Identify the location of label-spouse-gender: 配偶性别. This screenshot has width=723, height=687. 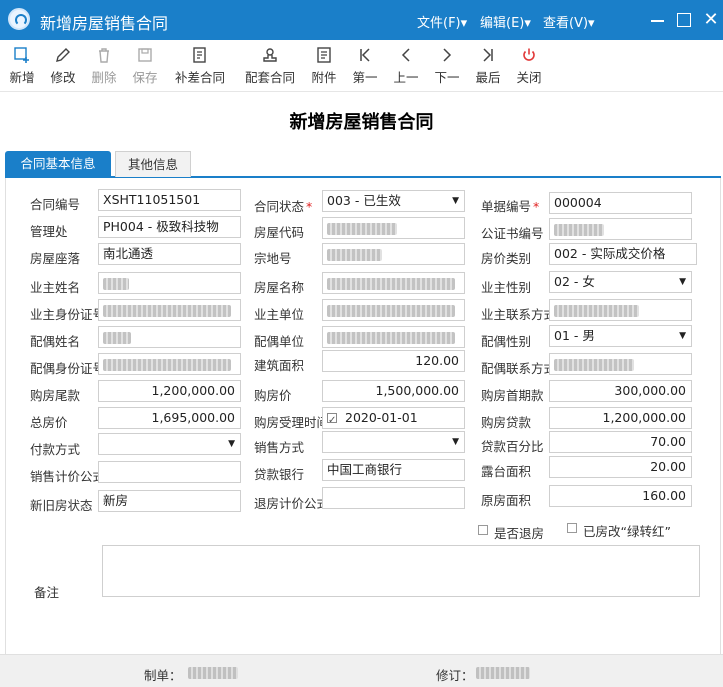
(506, 341).